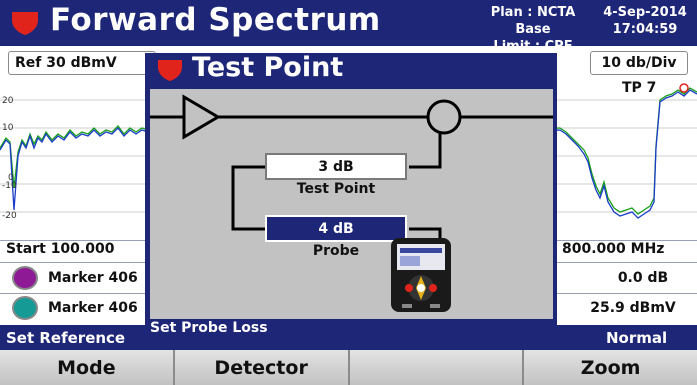  Describe the element at coordinates (87, 367) in the screenshot. I see `softkey-mode: Mode` at that location.